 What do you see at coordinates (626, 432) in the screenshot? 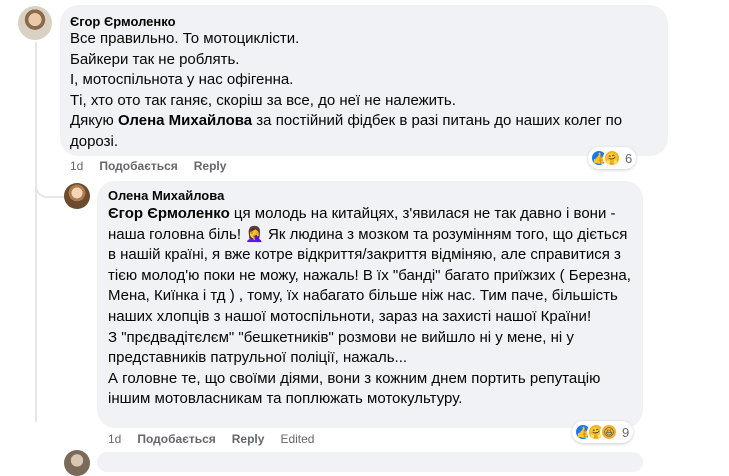
I see `reaction-count: 9` at bounding box center [626, 432].